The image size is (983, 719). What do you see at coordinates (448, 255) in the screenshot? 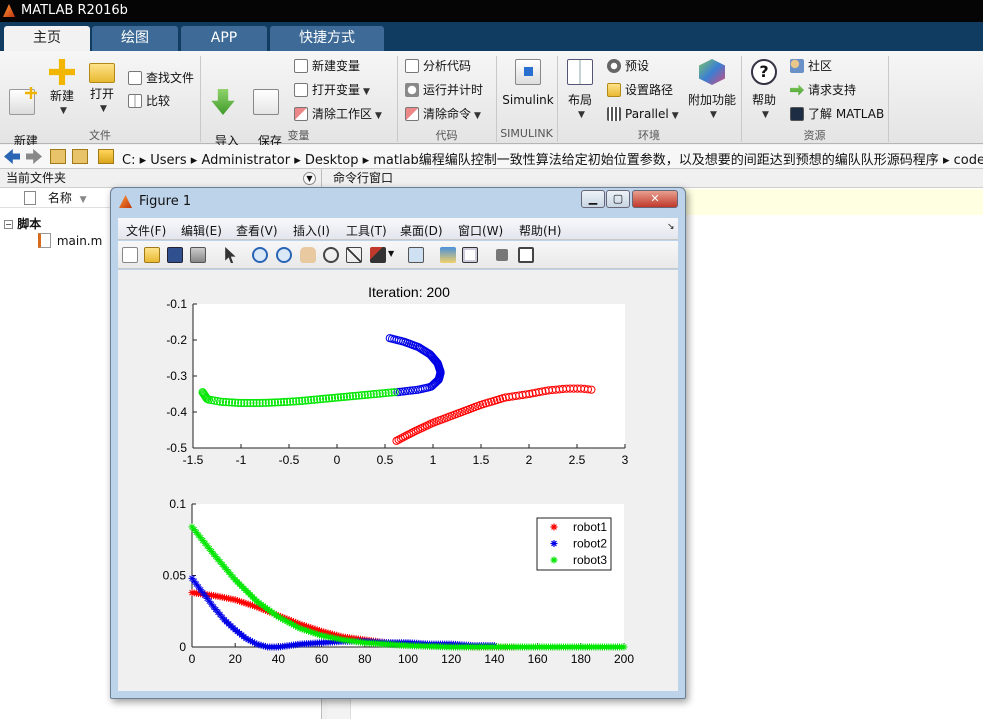
I see `colorbar-icon` at bounding box center [448, 255].